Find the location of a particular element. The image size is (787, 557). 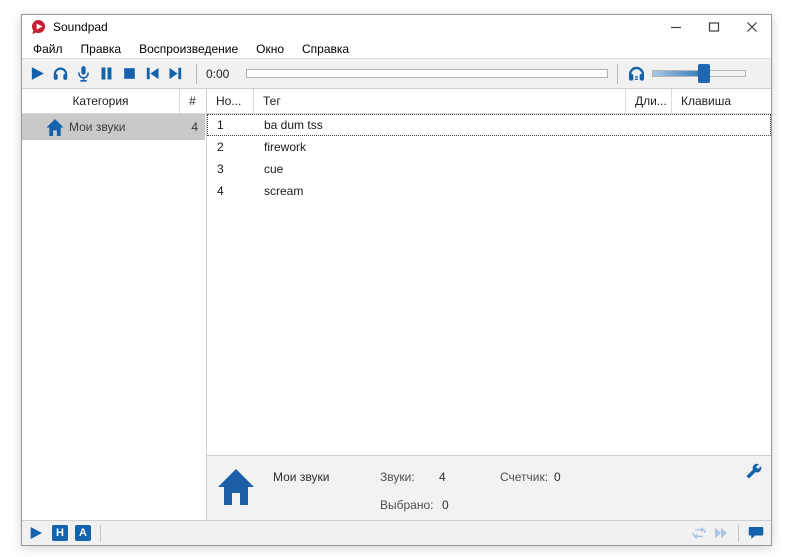

category-list: Мои звуки 4 is located at coordinates (113, 127).